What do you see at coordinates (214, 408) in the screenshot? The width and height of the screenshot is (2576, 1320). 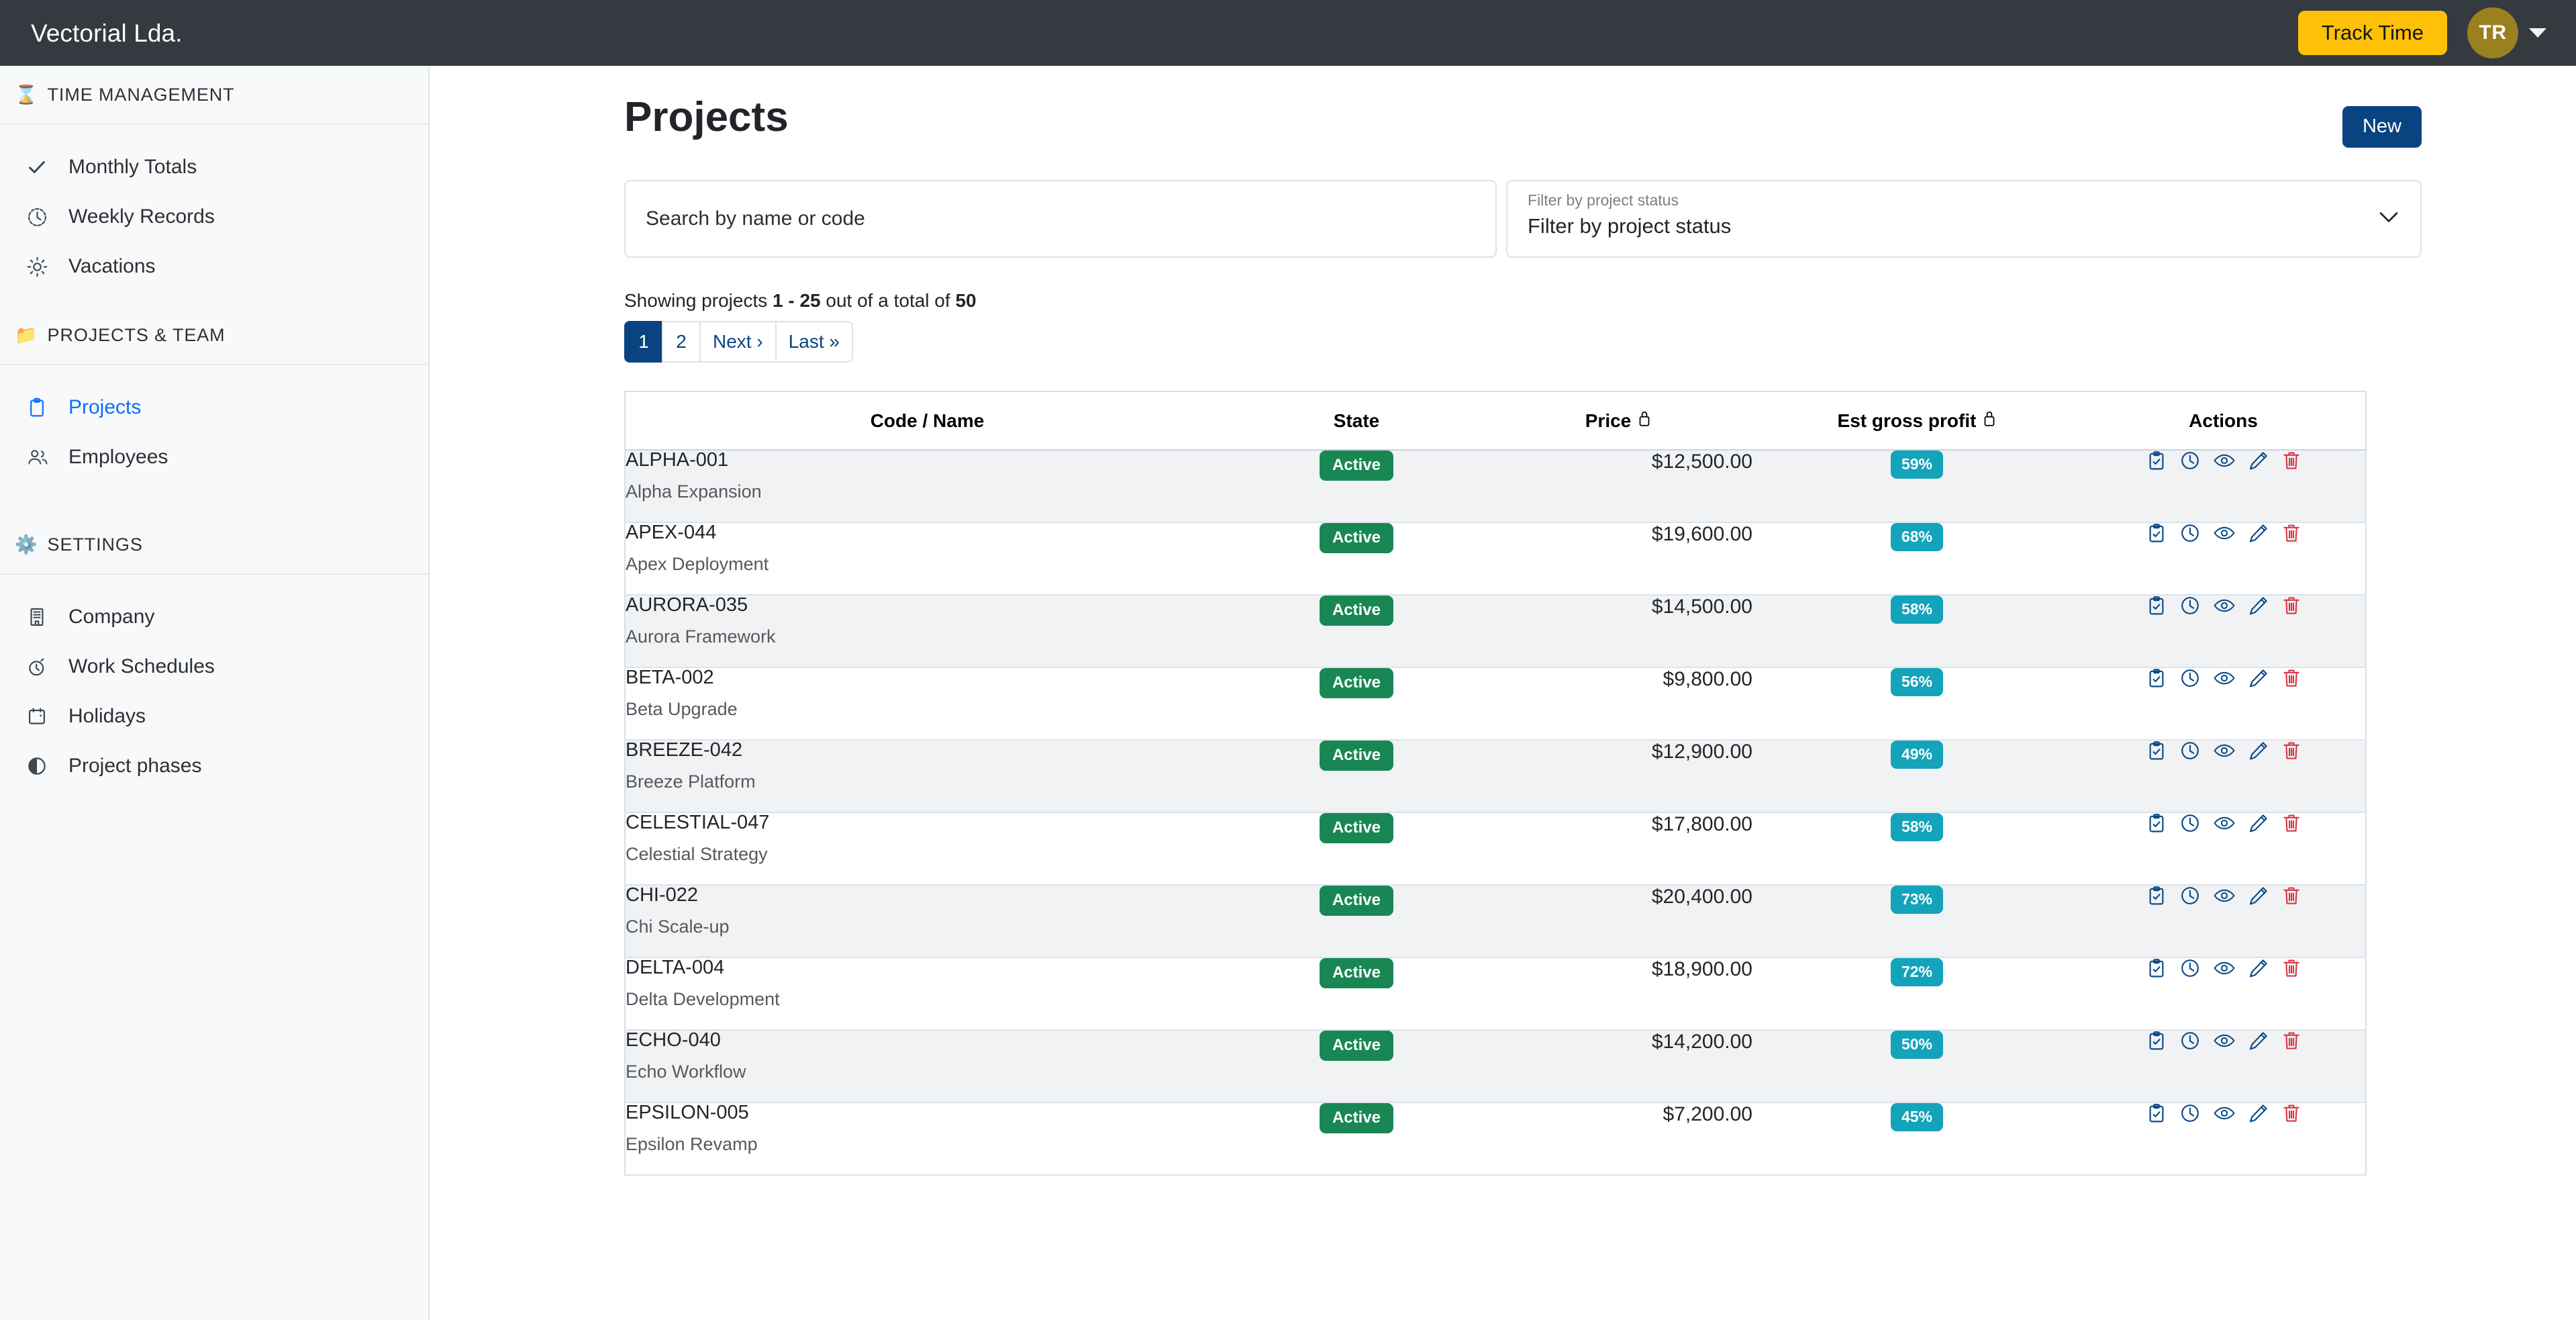 I see `sidebar-item-projects: Projects` at bounding box center [214, 408].